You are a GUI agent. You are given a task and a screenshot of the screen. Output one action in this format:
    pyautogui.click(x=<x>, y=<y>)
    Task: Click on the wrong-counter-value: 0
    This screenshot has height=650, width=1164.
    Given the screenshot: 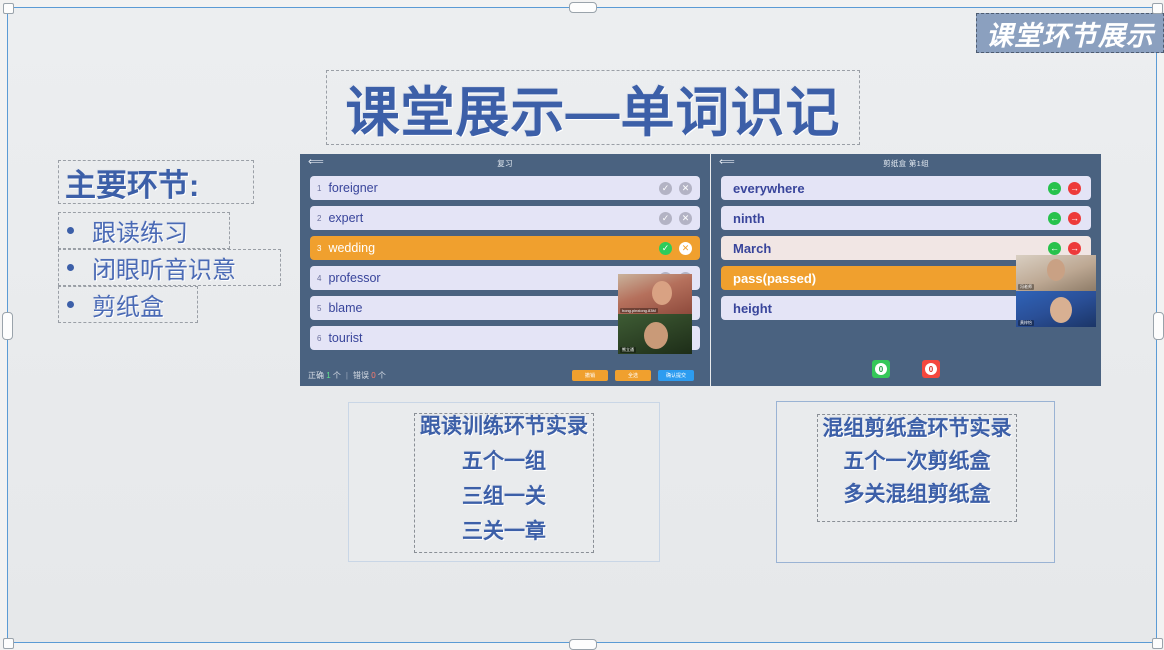 What is the action you would take?
    pyautogui.click(x=931, y=369)
    